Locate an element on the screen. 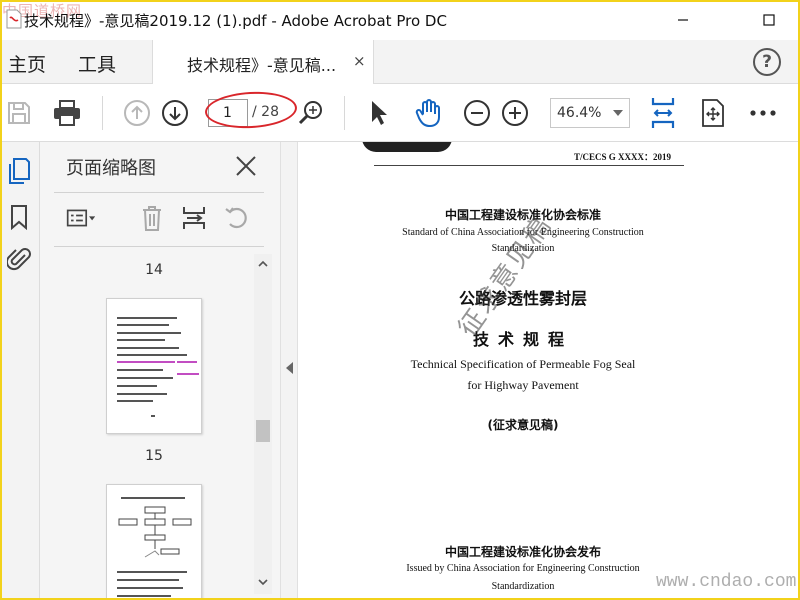 The height and width of the screenshot is (600, 800). insert-pages-icon is located at coordinates (194, 218).